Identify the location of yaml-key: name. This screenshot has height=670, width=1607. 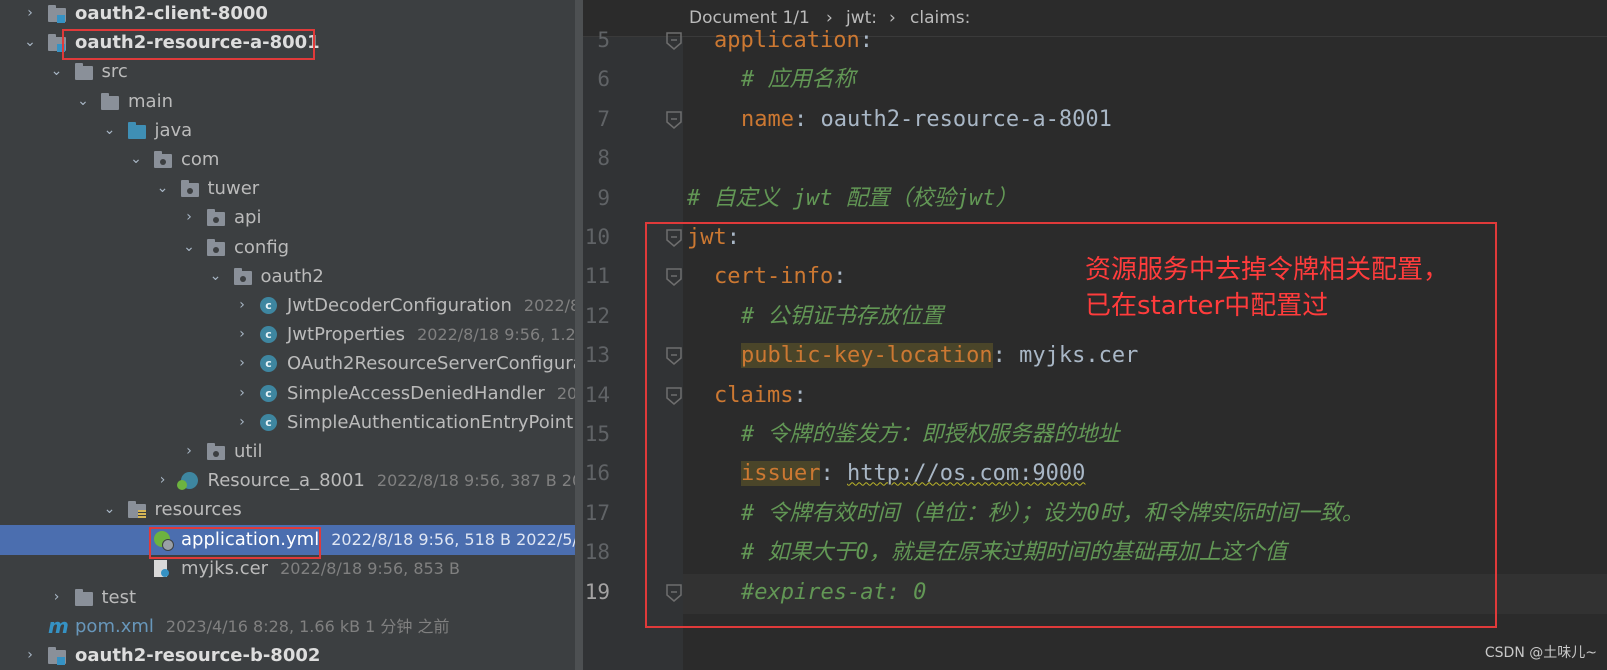
(767, 119).